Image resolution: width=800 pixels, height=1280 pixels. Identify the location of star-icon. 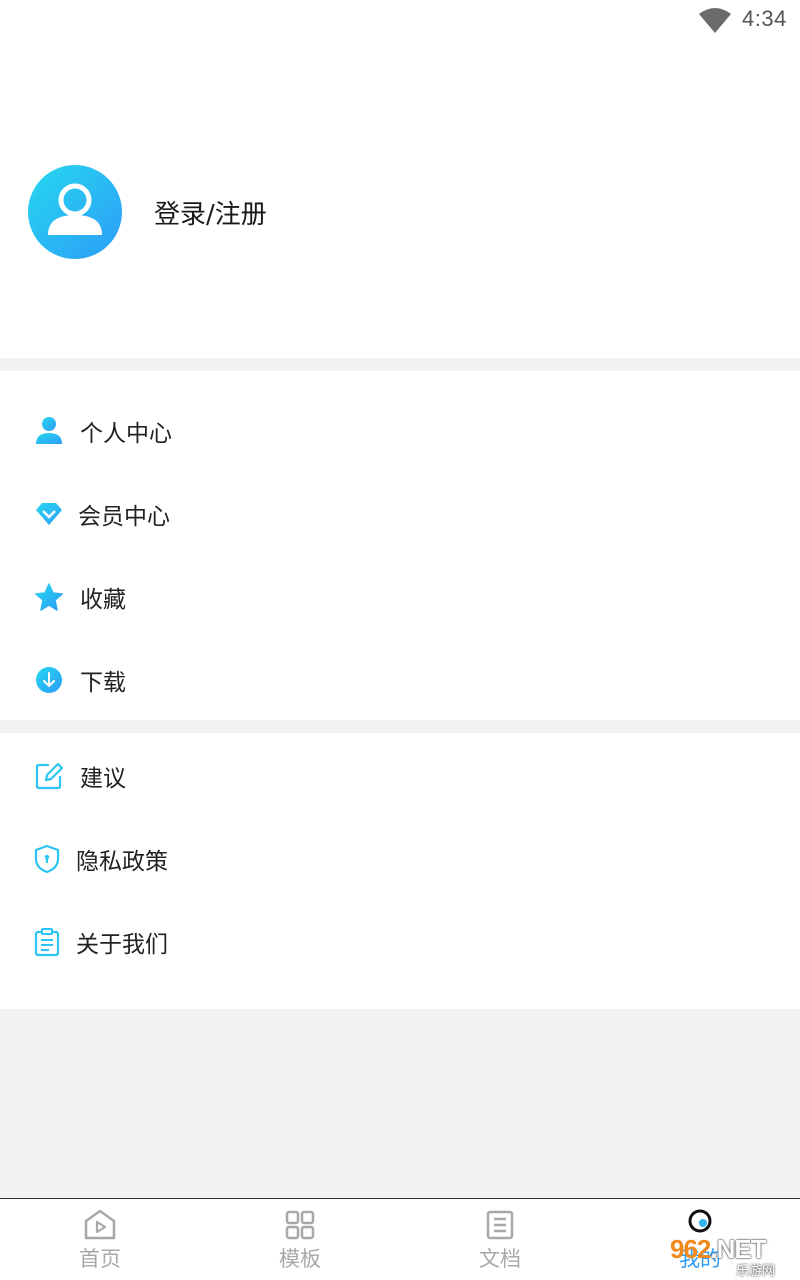
(49, 597).